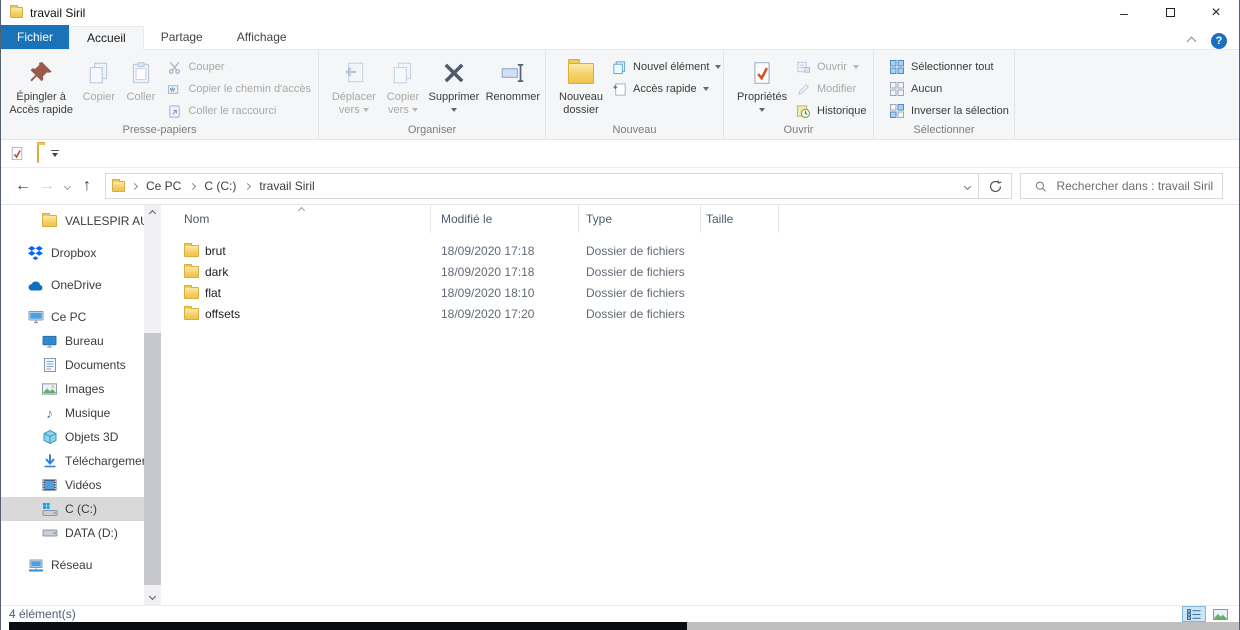 The width and height of the screenshot is (1240, 630). I want to click on new-item-button: Nouvel élément, so click(666, 67).